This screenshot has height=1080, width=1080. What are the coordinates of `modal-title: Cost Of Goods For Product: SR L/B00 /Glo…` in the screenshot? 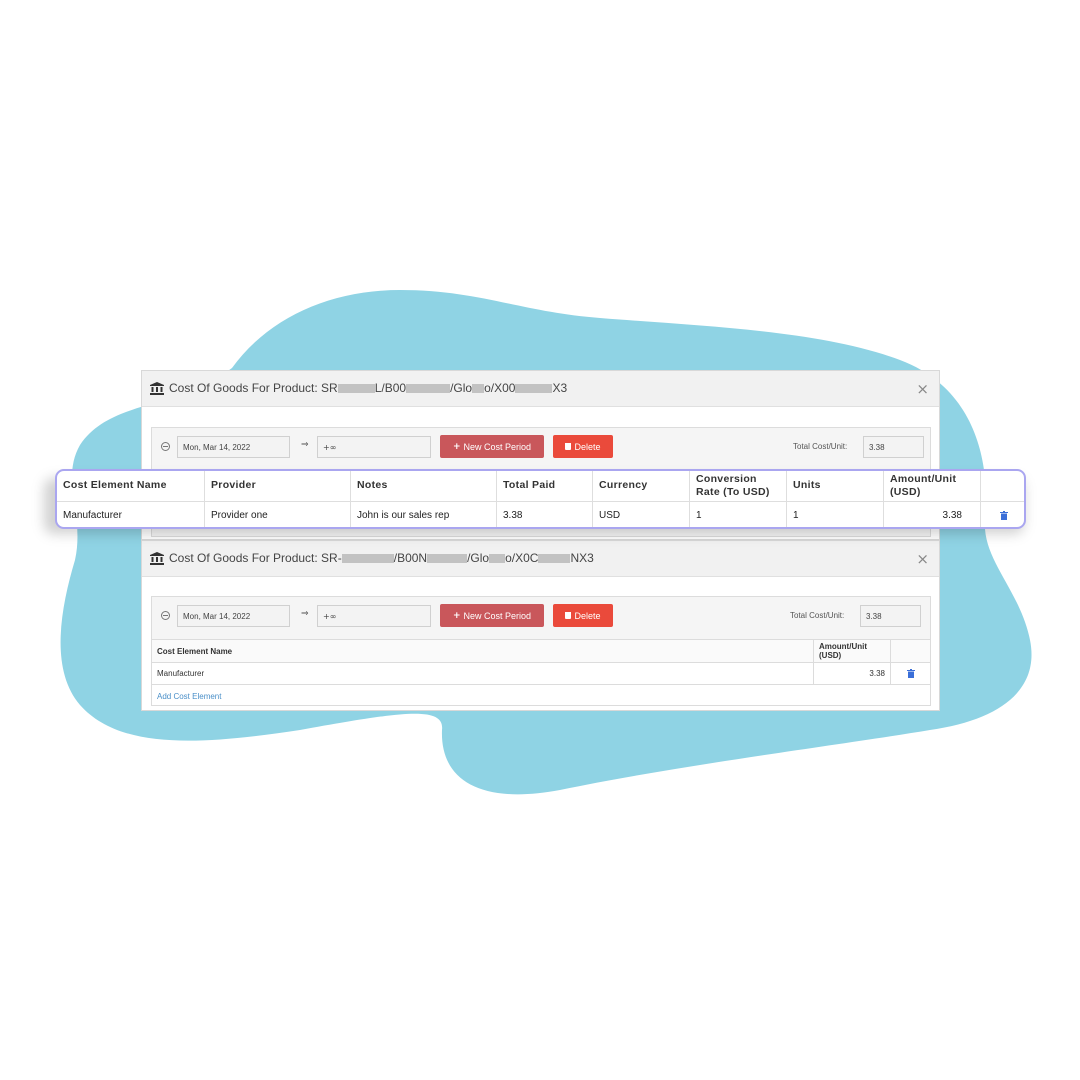 It's located at (358, 388).